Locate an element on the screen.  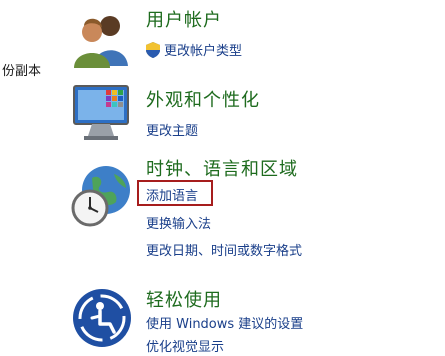
category-title-user-accounts: 用户帐户 is located at coordinates (184, 19).